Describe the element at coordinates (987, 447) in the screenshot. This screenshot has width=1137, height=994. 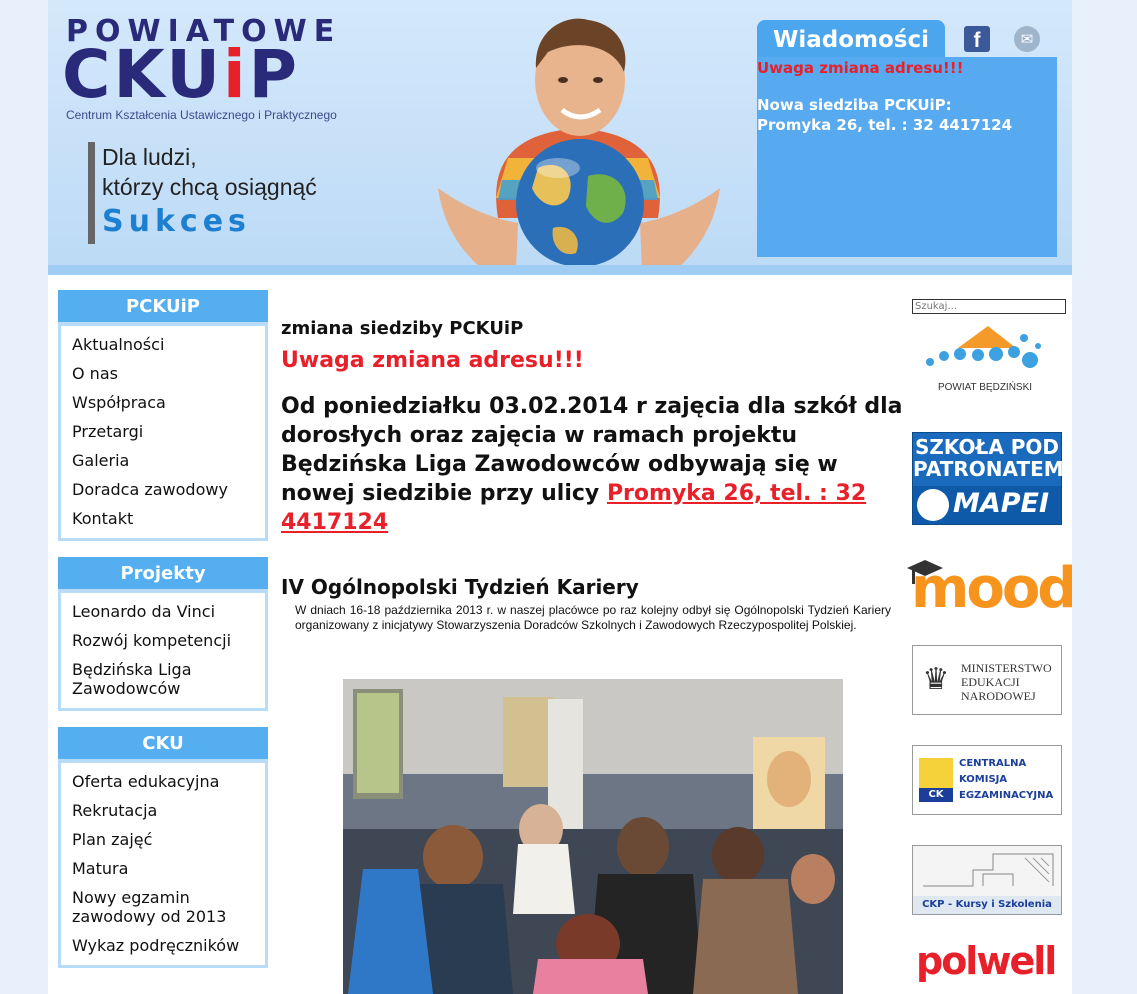
I see `mapei-line-1: SZKOŁA POD` at that location.